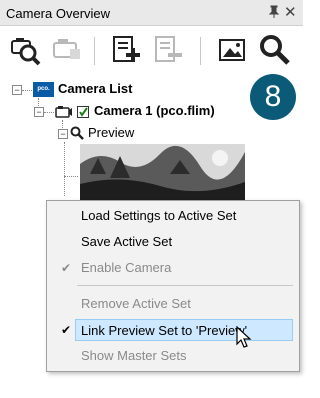 Image resolution: width=320 pixels, height=398 pixels. I want to click on collapse-camera-icon: −, so click(39, 112).